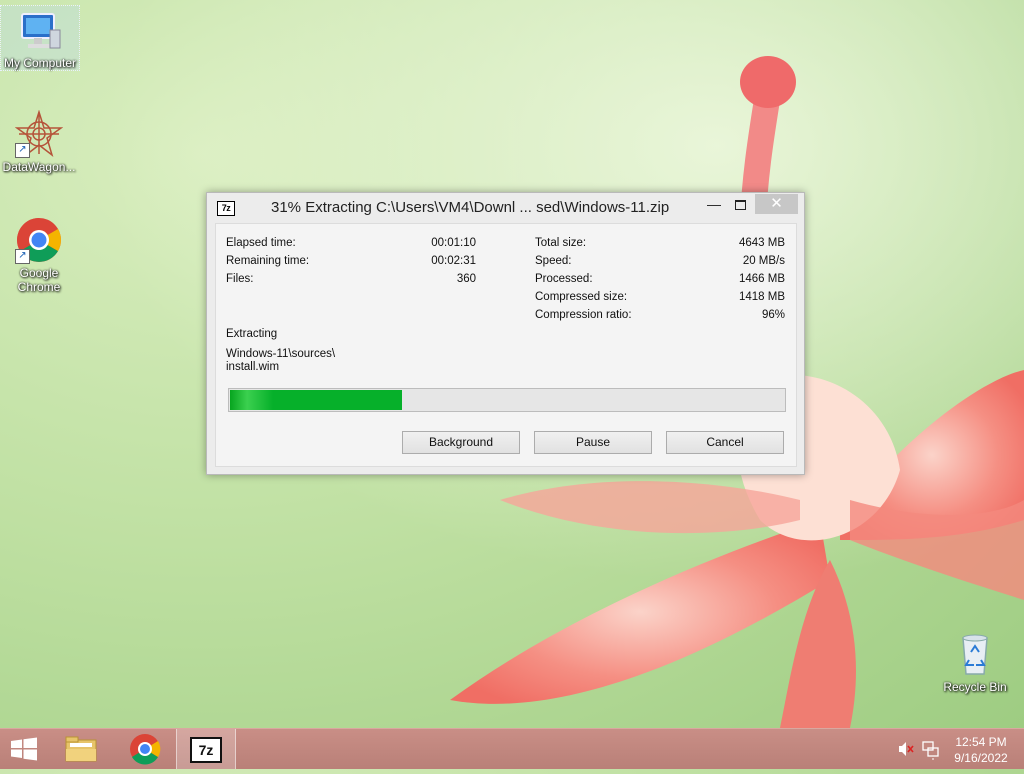 The height and width of the screenshot is (774, 1024). I want to click on recycle-bin-icon, so click(975, 654).